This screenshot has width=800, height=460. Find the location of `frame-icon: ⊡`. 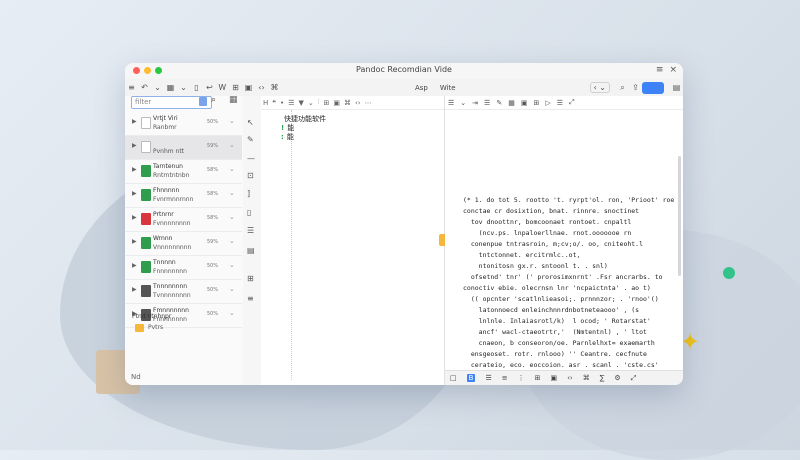

frame-icon: ⊡ is located at coordinates (250, 175).